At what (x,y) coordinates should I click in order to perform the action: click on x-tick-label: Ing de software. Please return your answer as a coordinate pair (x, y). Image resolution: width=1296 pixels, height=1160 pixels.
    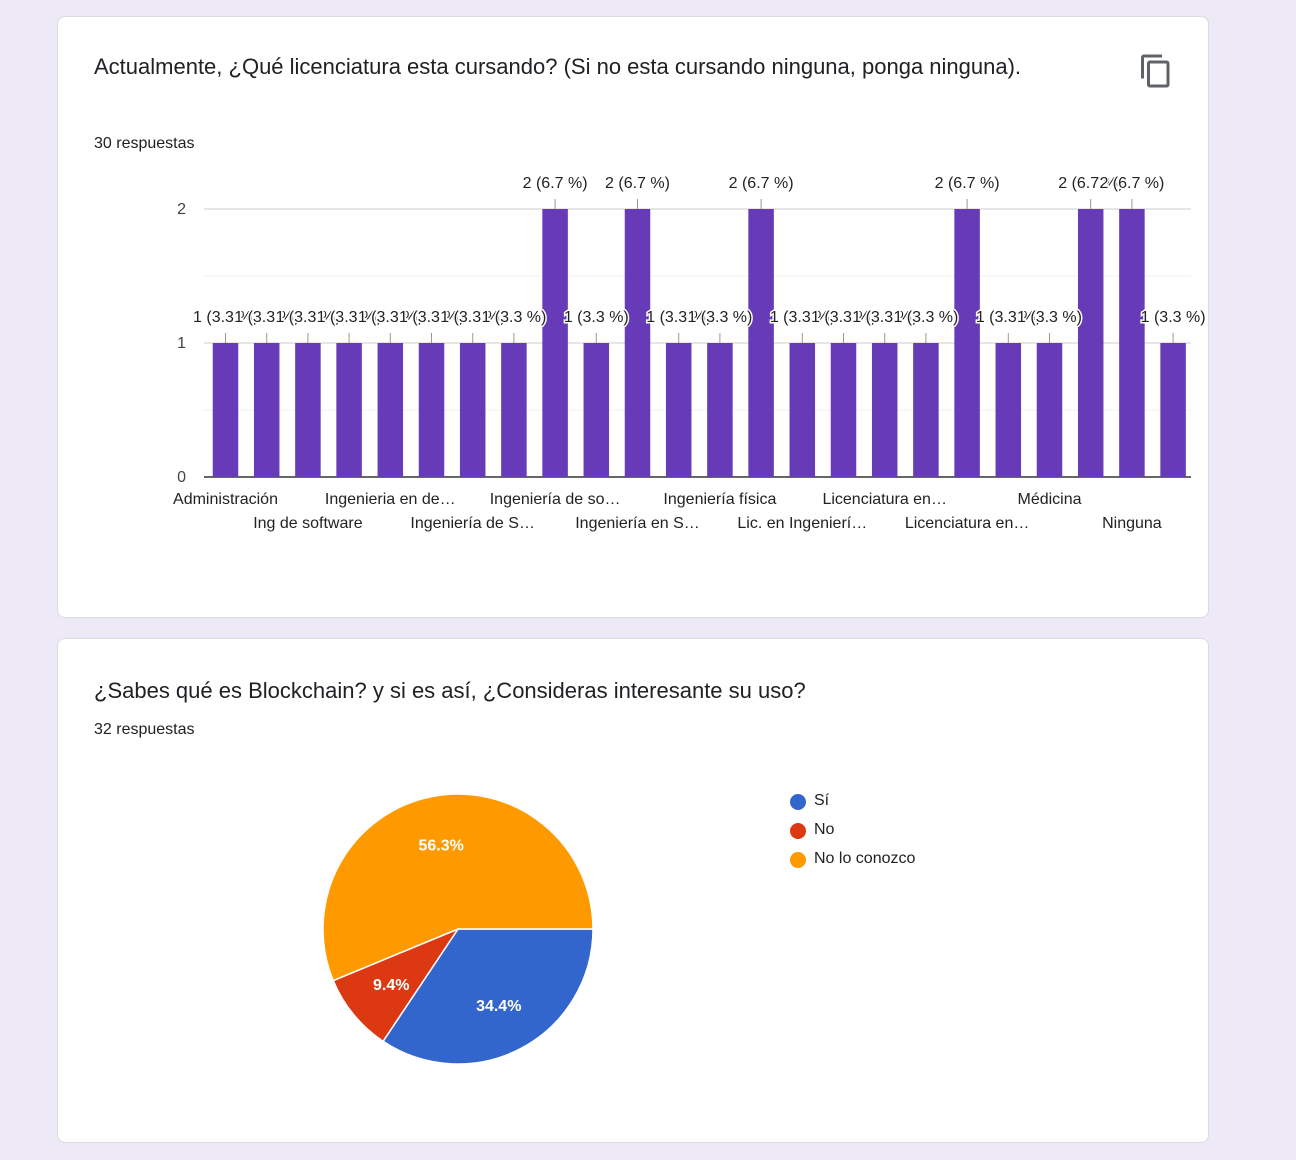
    Looking at the image, I should click on (308, 523).